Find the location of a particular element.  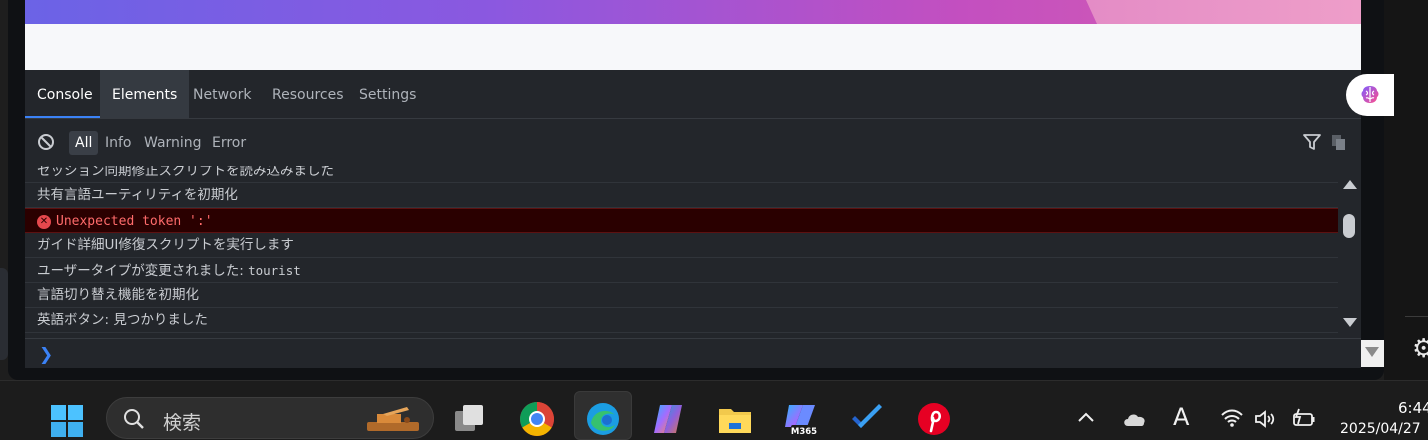

divider is located at coordinates (1416, 316).